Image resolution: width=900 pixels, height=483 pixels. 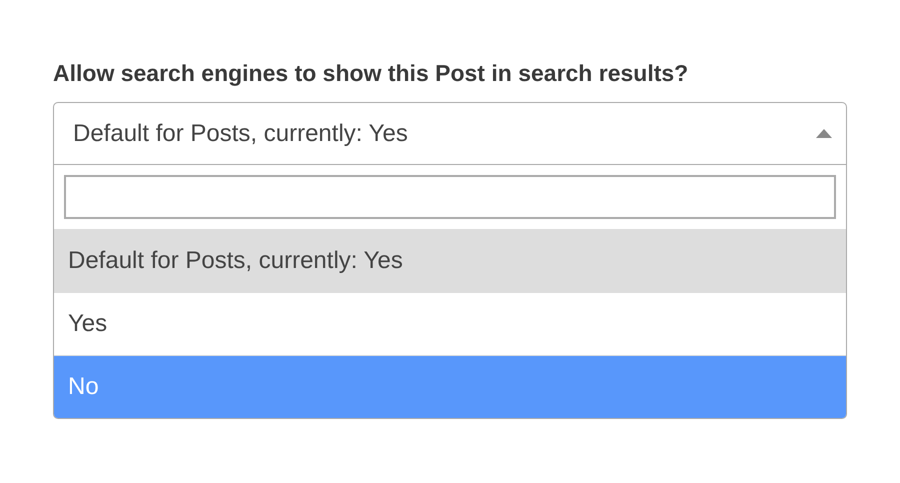 What do you see at coordinates (824, 133) in the screenshot?
I see `caret-icon` at bounding box center [824, 133].